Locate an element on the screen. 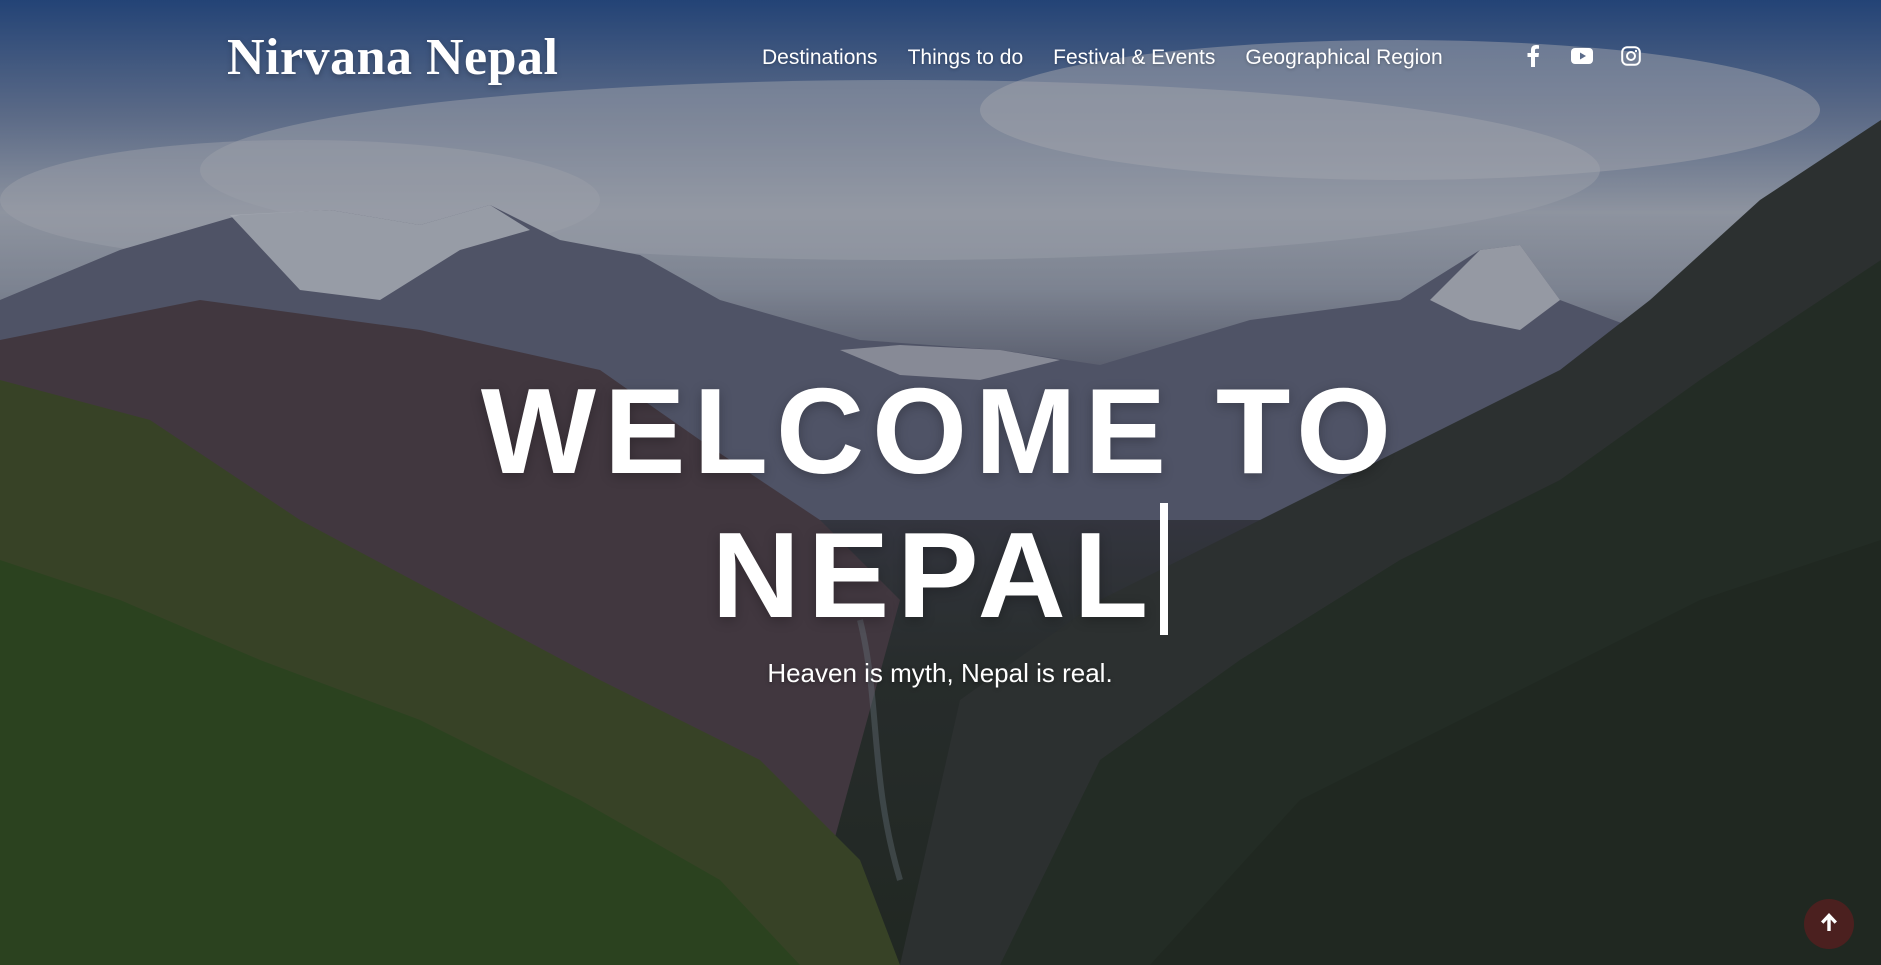  headline-line-2: NEPAL is located at coordinates (940, 575).